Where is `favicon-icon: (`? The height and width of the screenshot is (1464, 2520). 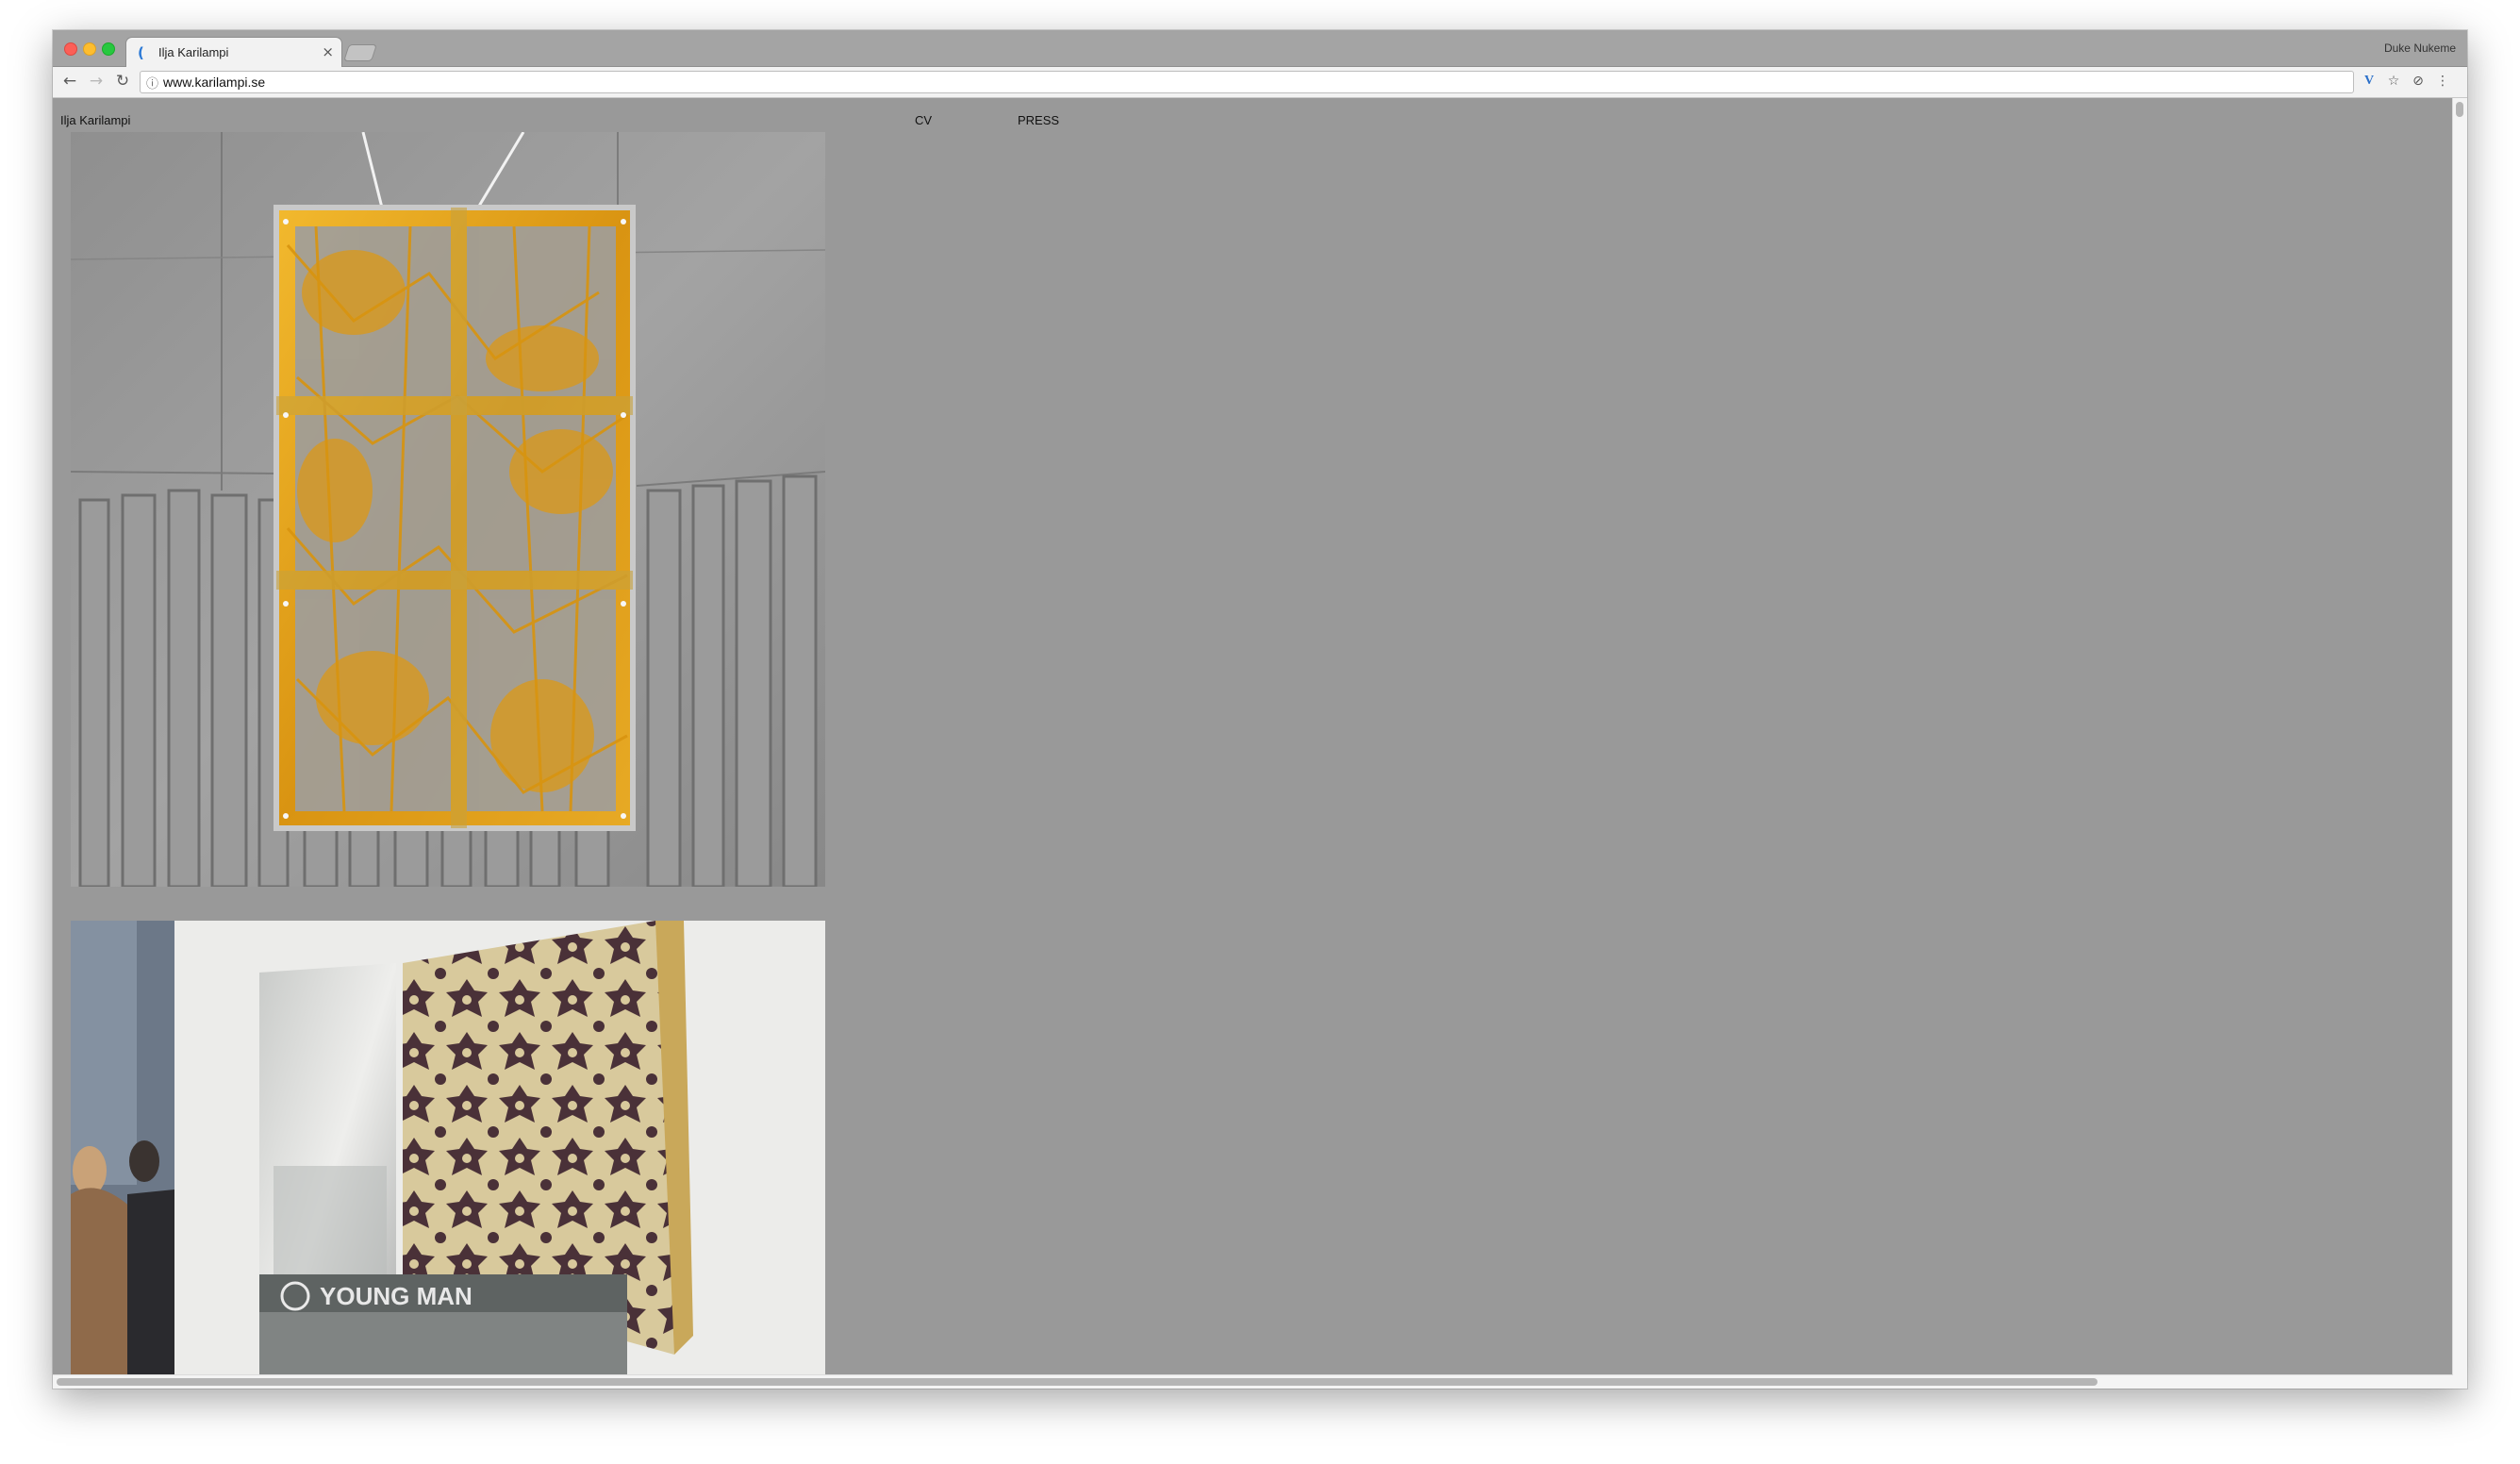
favicon-icon: ( is located at coordinates (141, 53).